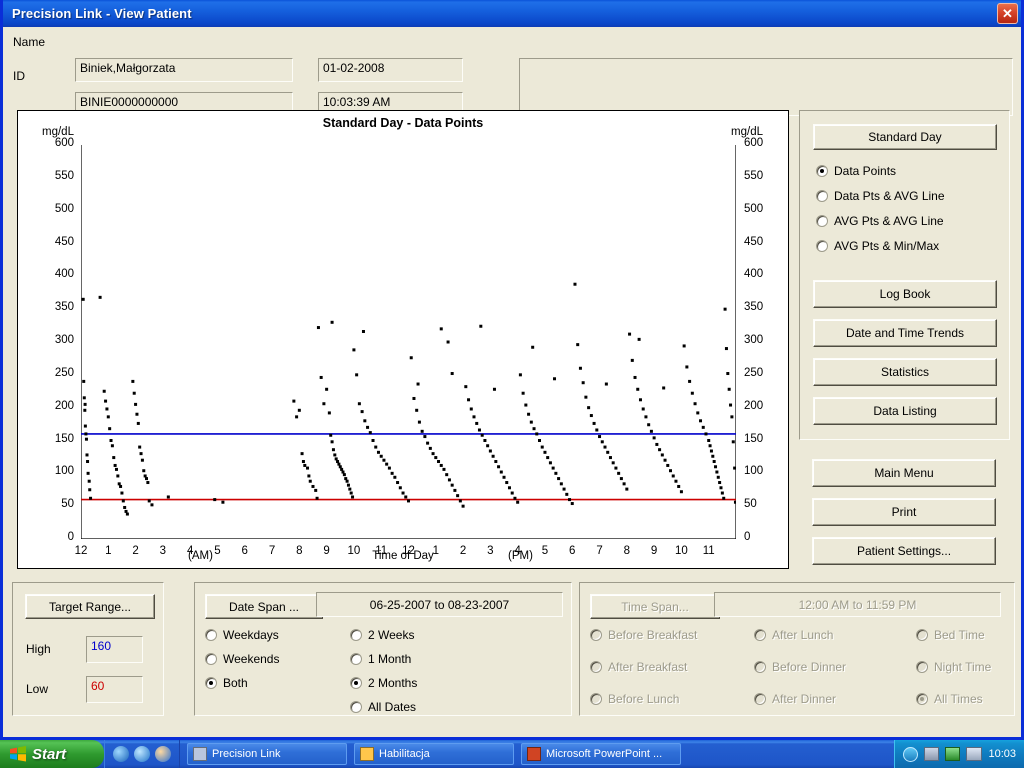 This screenshot has height=768, width=1024. What do you see at coordinates (653, 635) in the screenshot?
I see `radio-label: Before Breakfast` at bounding box center [653, 635].